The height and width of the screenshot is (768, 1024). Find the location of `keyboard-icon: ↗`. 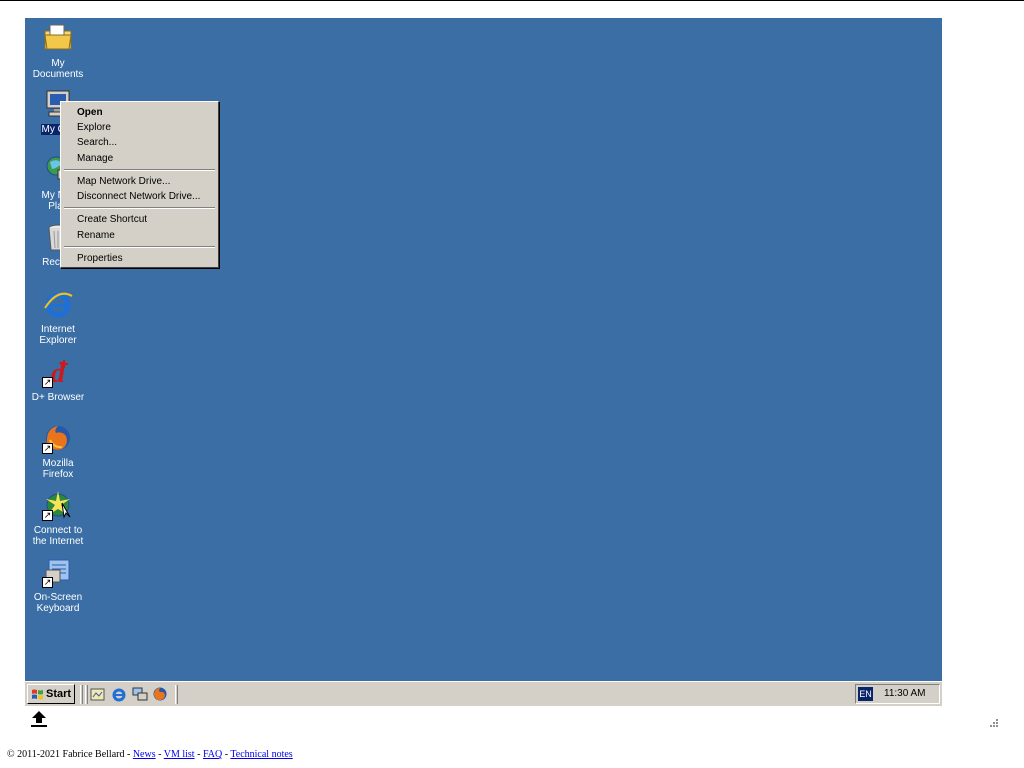

keyboard-icon: ↗ is located at coordinates (58, 572).